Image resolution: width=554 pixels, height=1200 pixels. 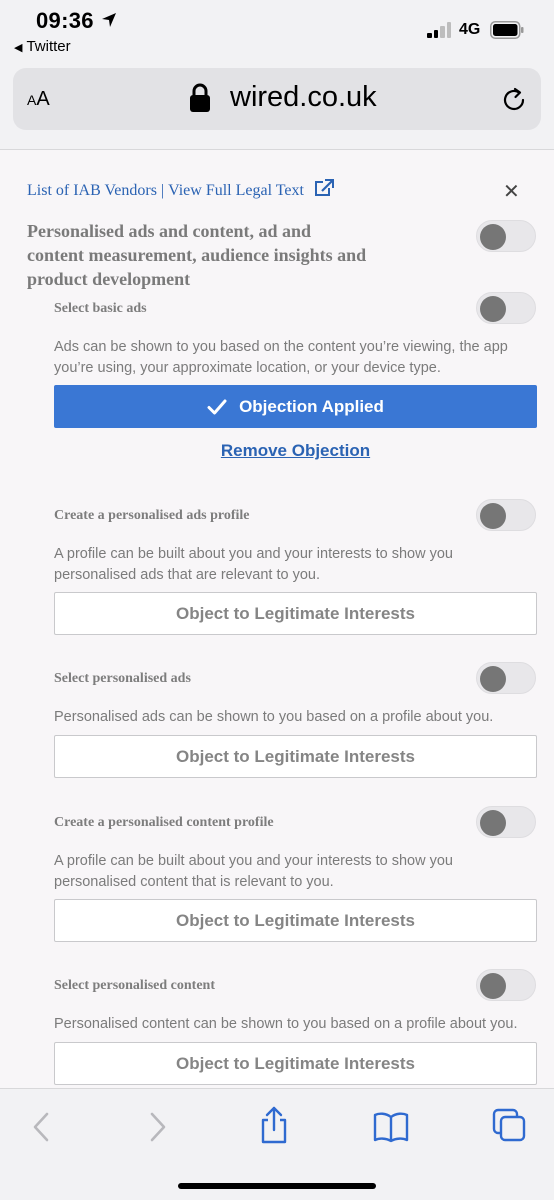 What do you see at coordinates (65, 20) in the screenshot?
I see `status-time: 09:36` at bounding box center [65, 20].